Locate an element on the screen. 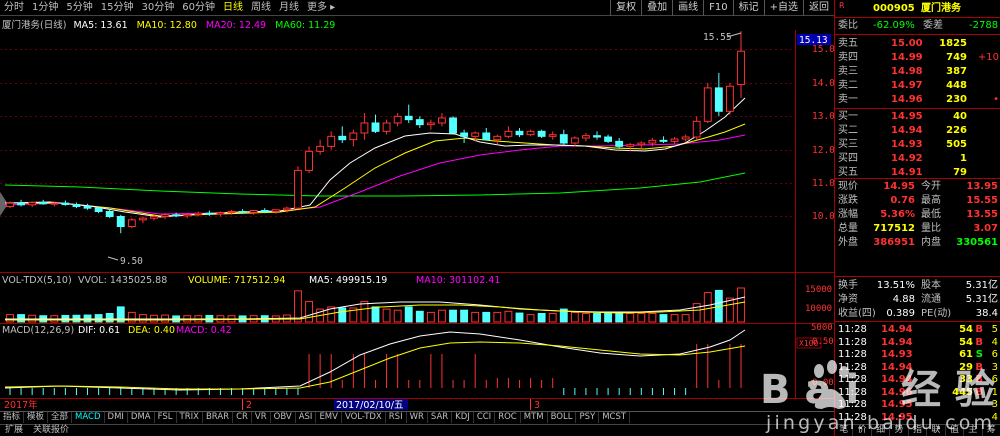 Image resolution: width=1000 pixels, height=436 pixels. stat-row-1: 涨跌 0.76 最高 15.55 is located at coordinates (917, 200).